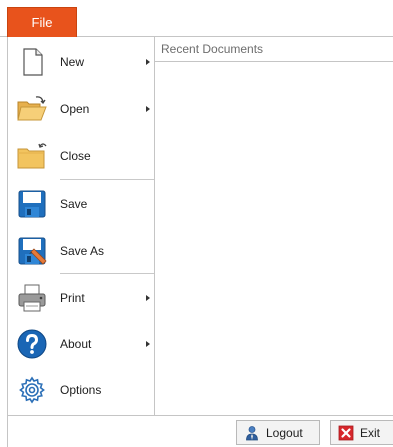  What do you see at coordinates (196, 18) in the screenshot?
I see `ribbon-top-strip: File` at bounding box center [196, 18].